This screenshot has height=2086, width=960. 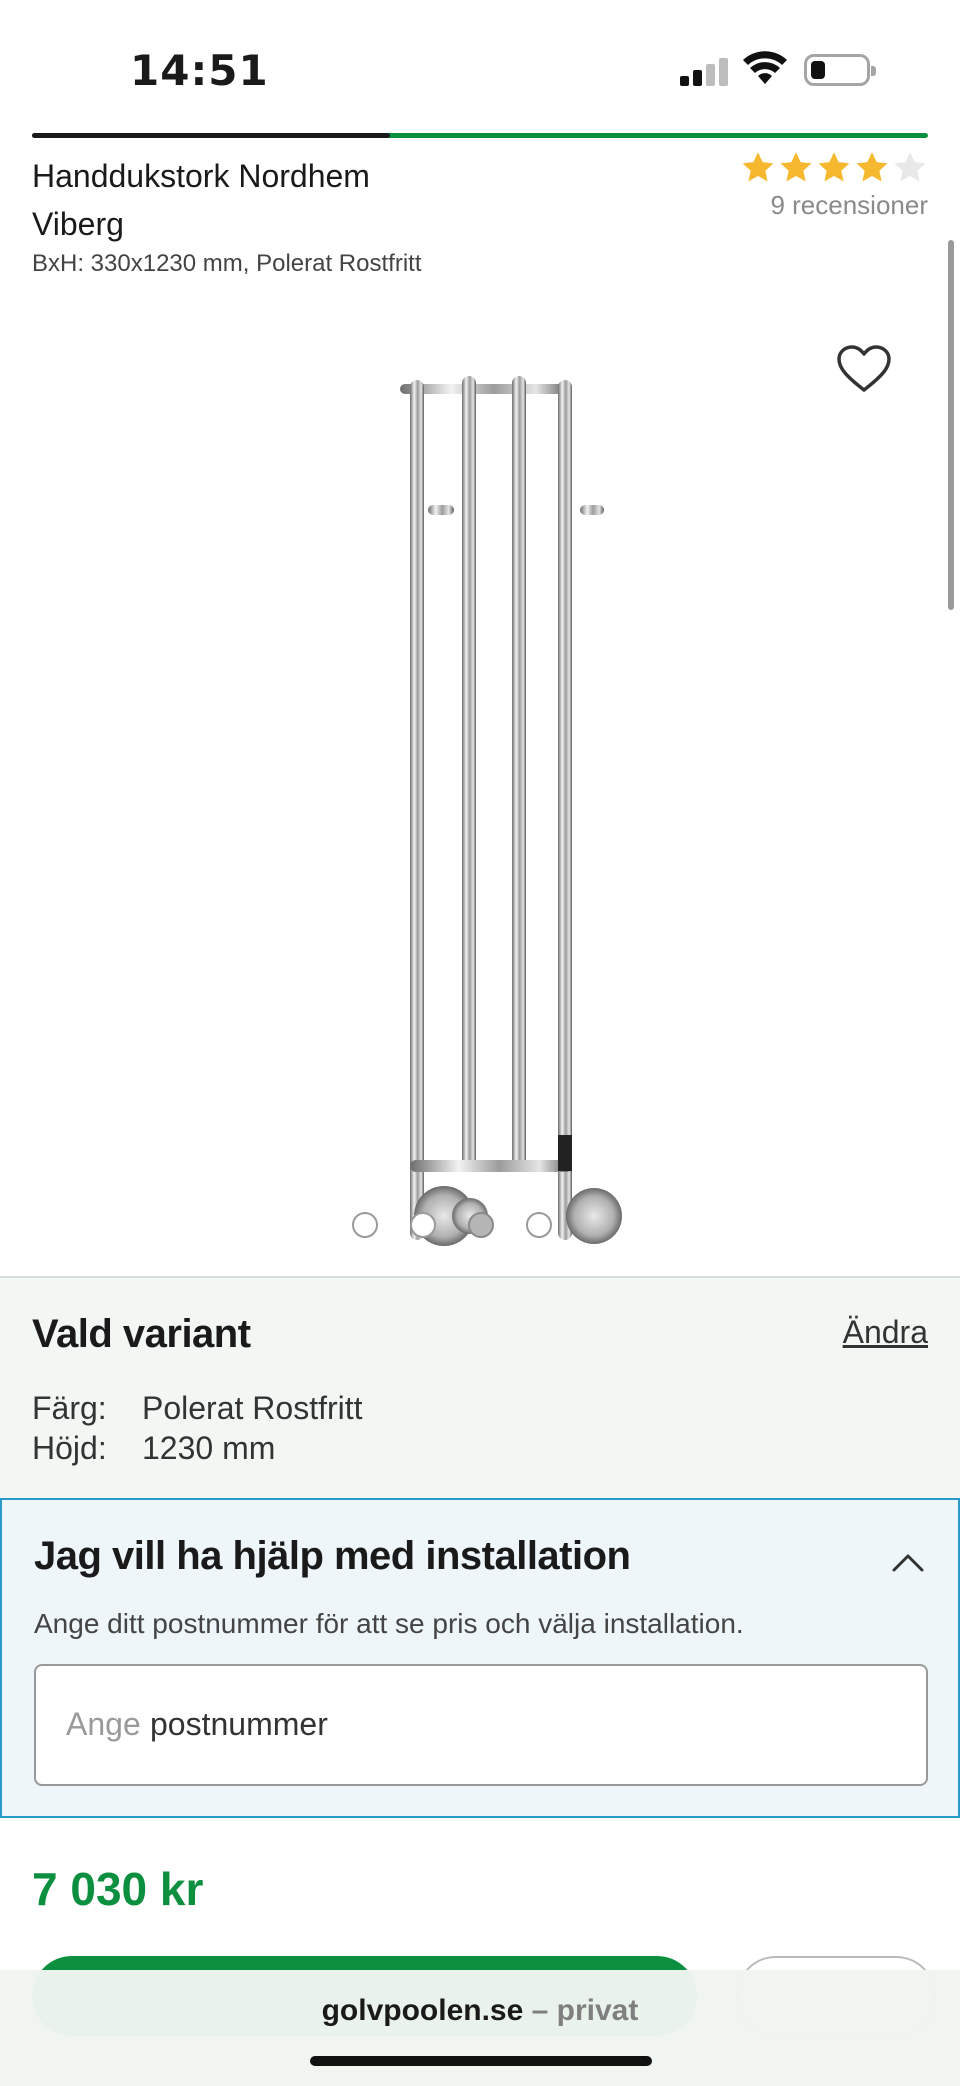 I want to click on page-progress-fill, so click(x=211, y=135).